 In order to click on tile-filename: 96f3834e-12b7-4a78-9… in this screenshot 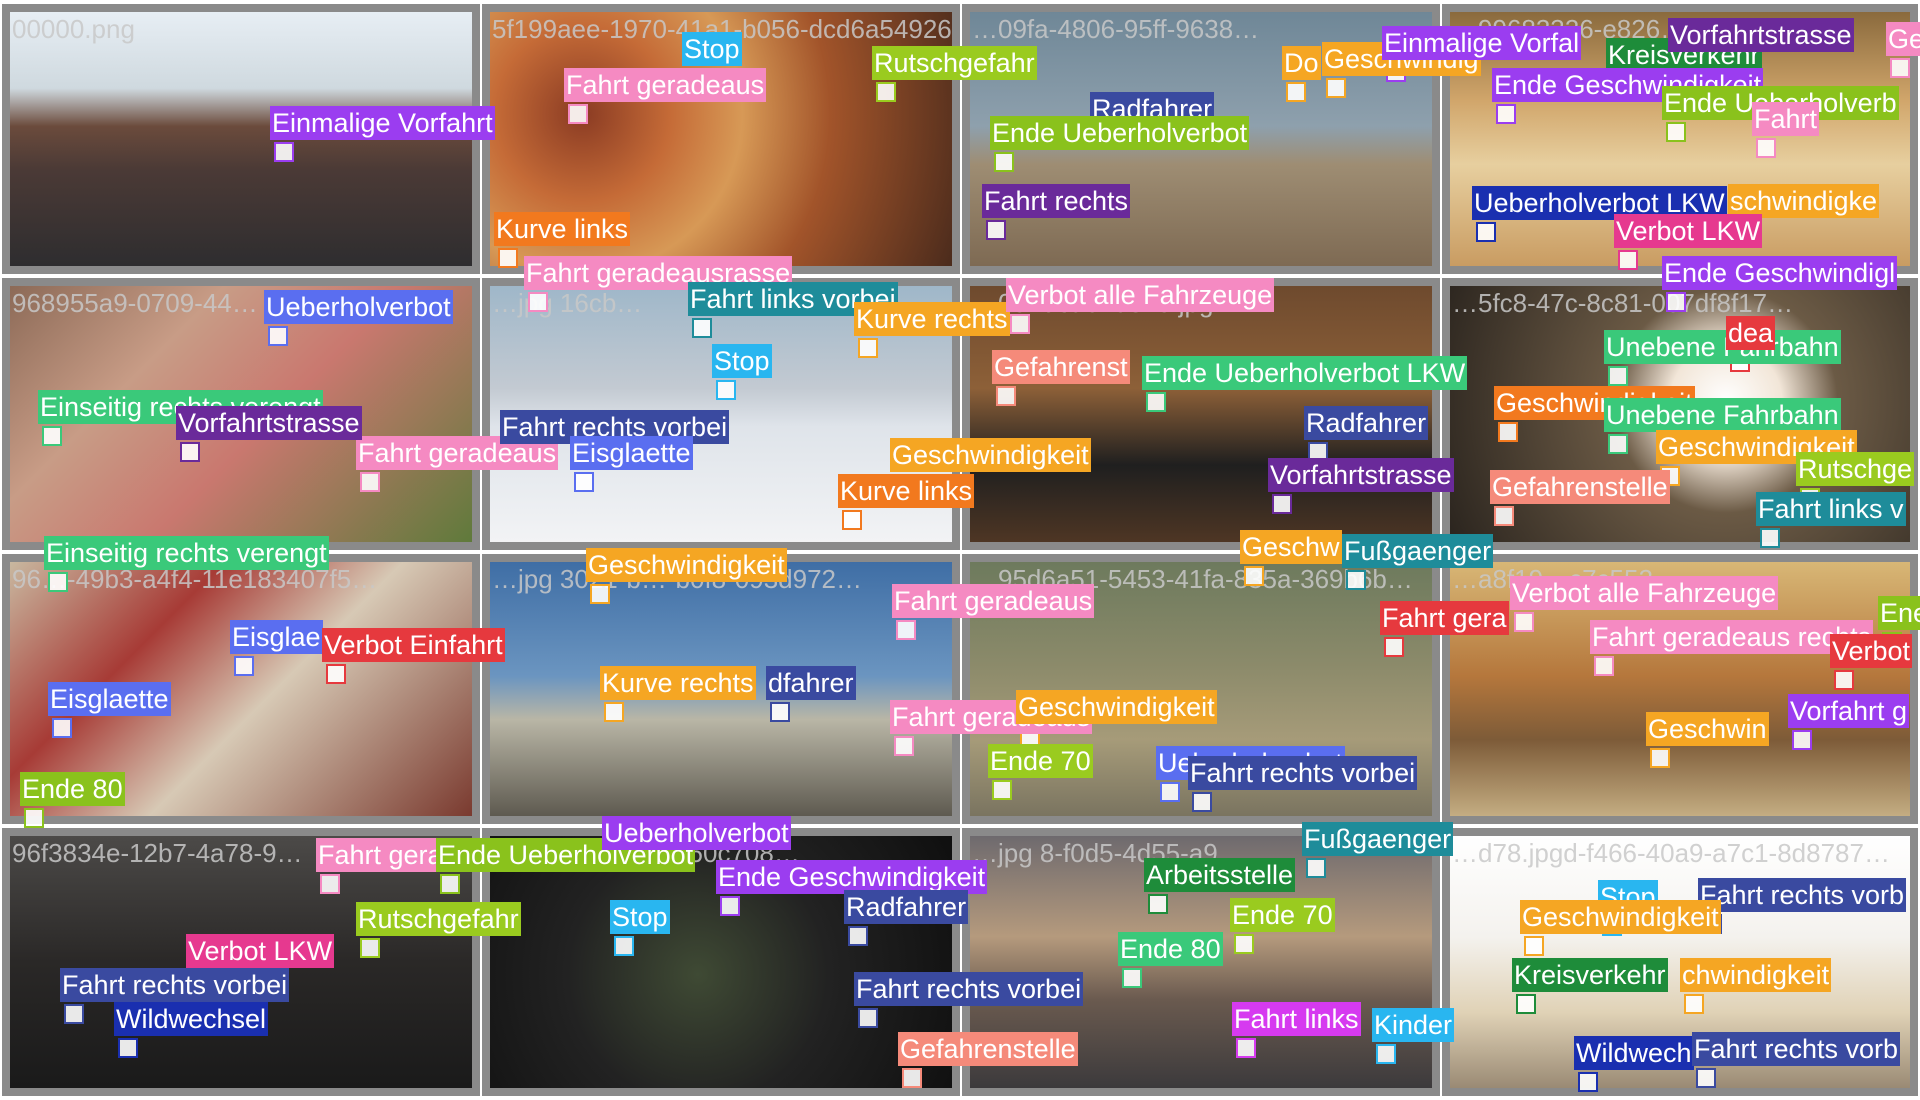, I will do `click(157, 853)`.